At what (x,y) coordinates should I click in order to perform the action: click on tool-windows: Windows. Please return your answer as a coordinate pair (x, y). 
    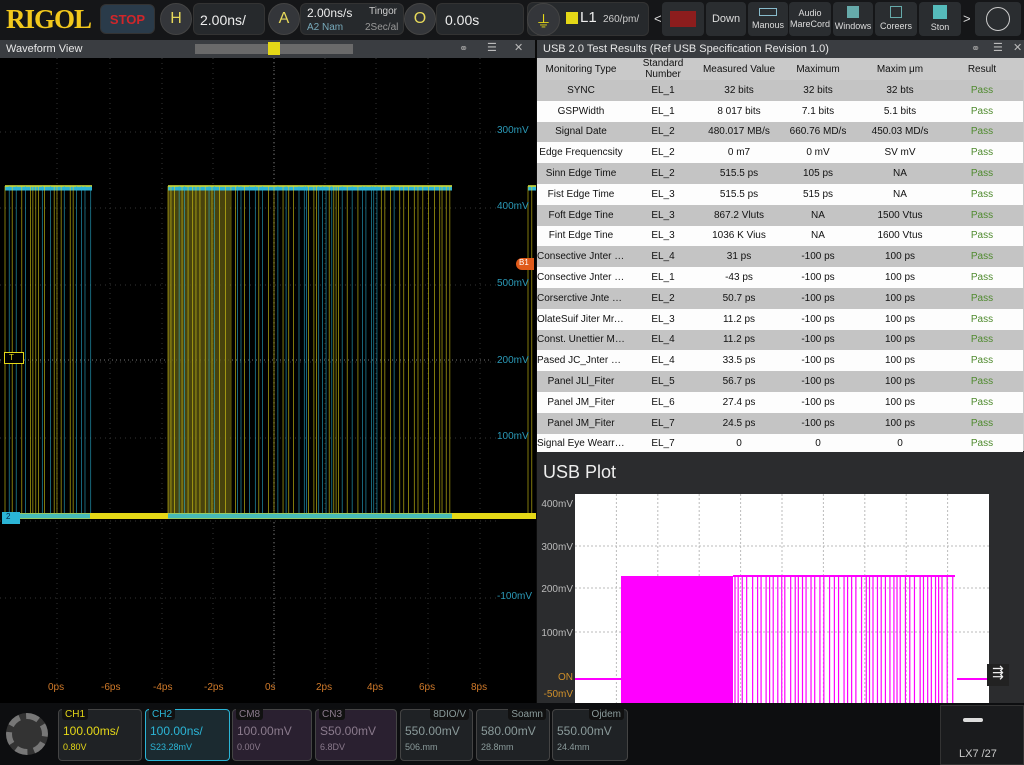
    Looking at the image, I should click on (853, 19).